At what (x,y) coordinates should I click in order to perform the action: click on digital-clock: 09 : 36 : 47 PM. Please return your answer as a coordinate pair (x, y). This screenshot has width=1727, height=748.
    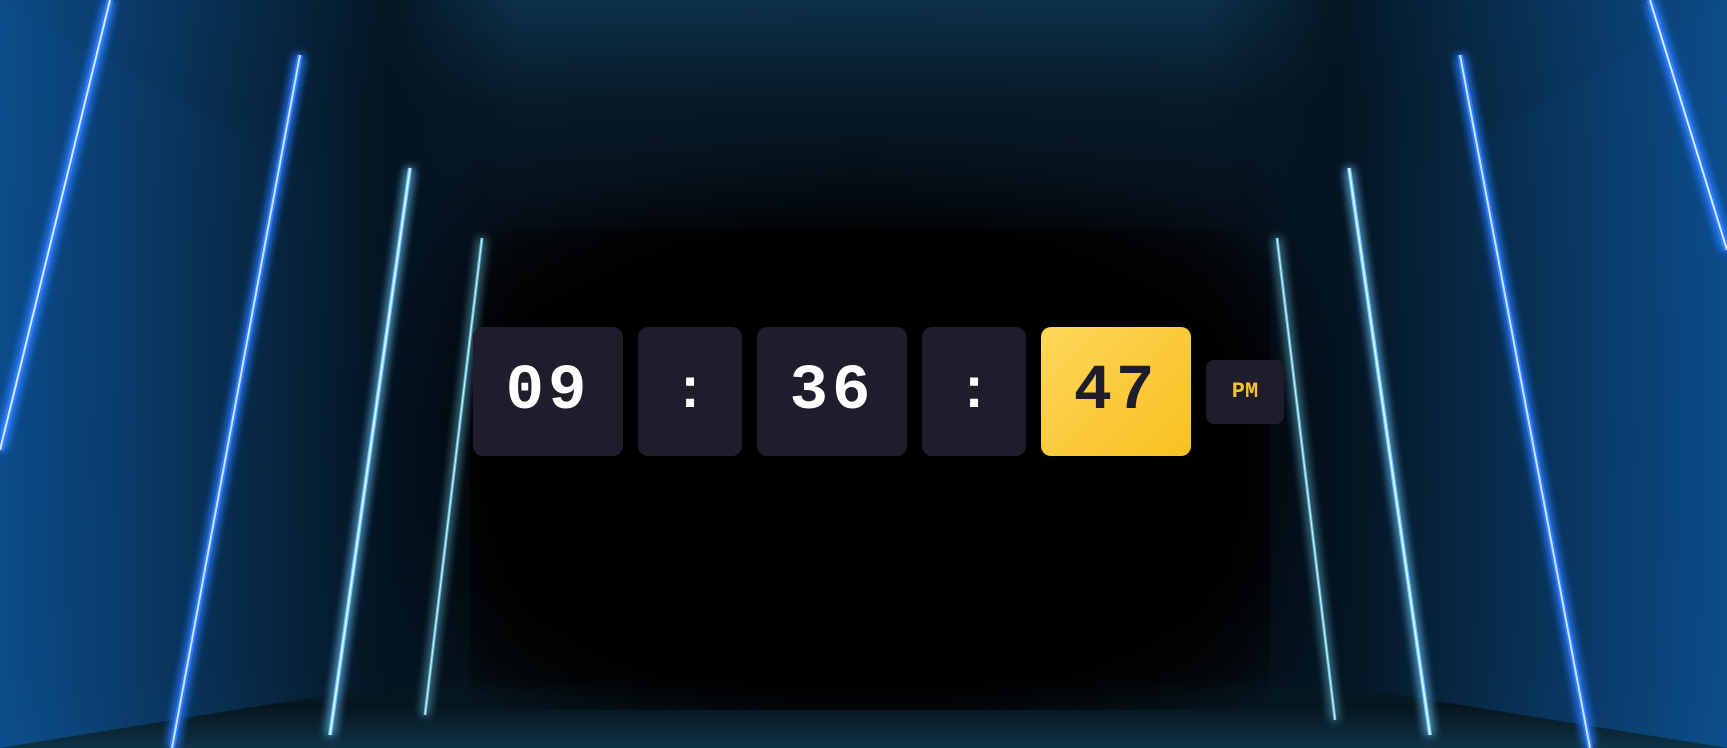
    Looking at the image, I should click on (878, 391).